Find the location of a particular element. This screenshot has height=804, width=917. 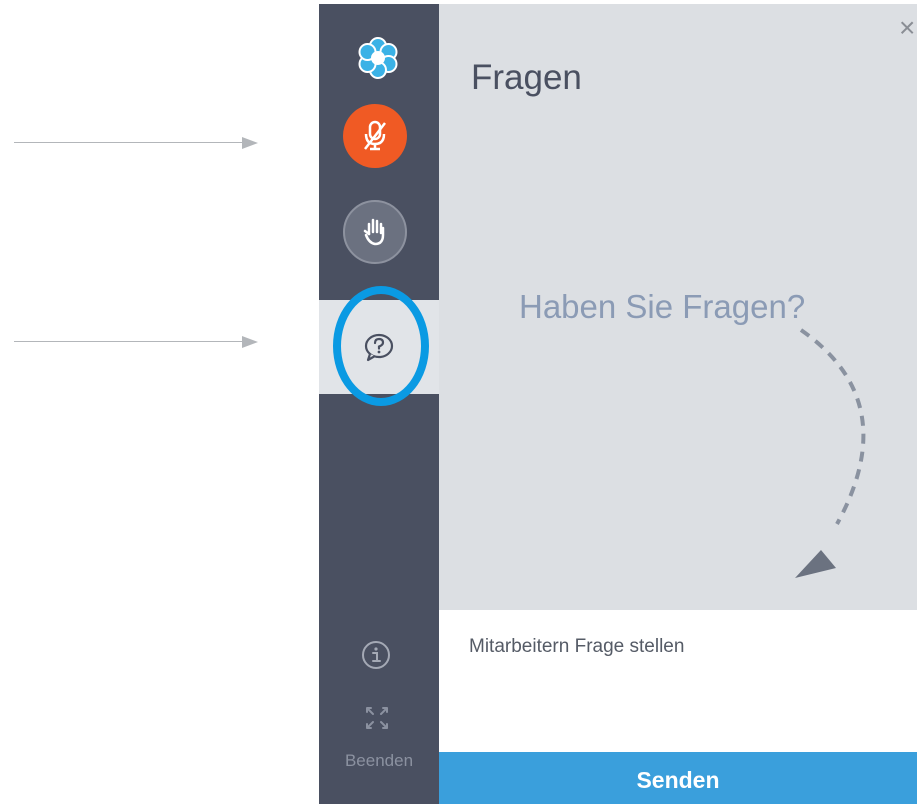

info-icon is located at coordinates (376, 655).